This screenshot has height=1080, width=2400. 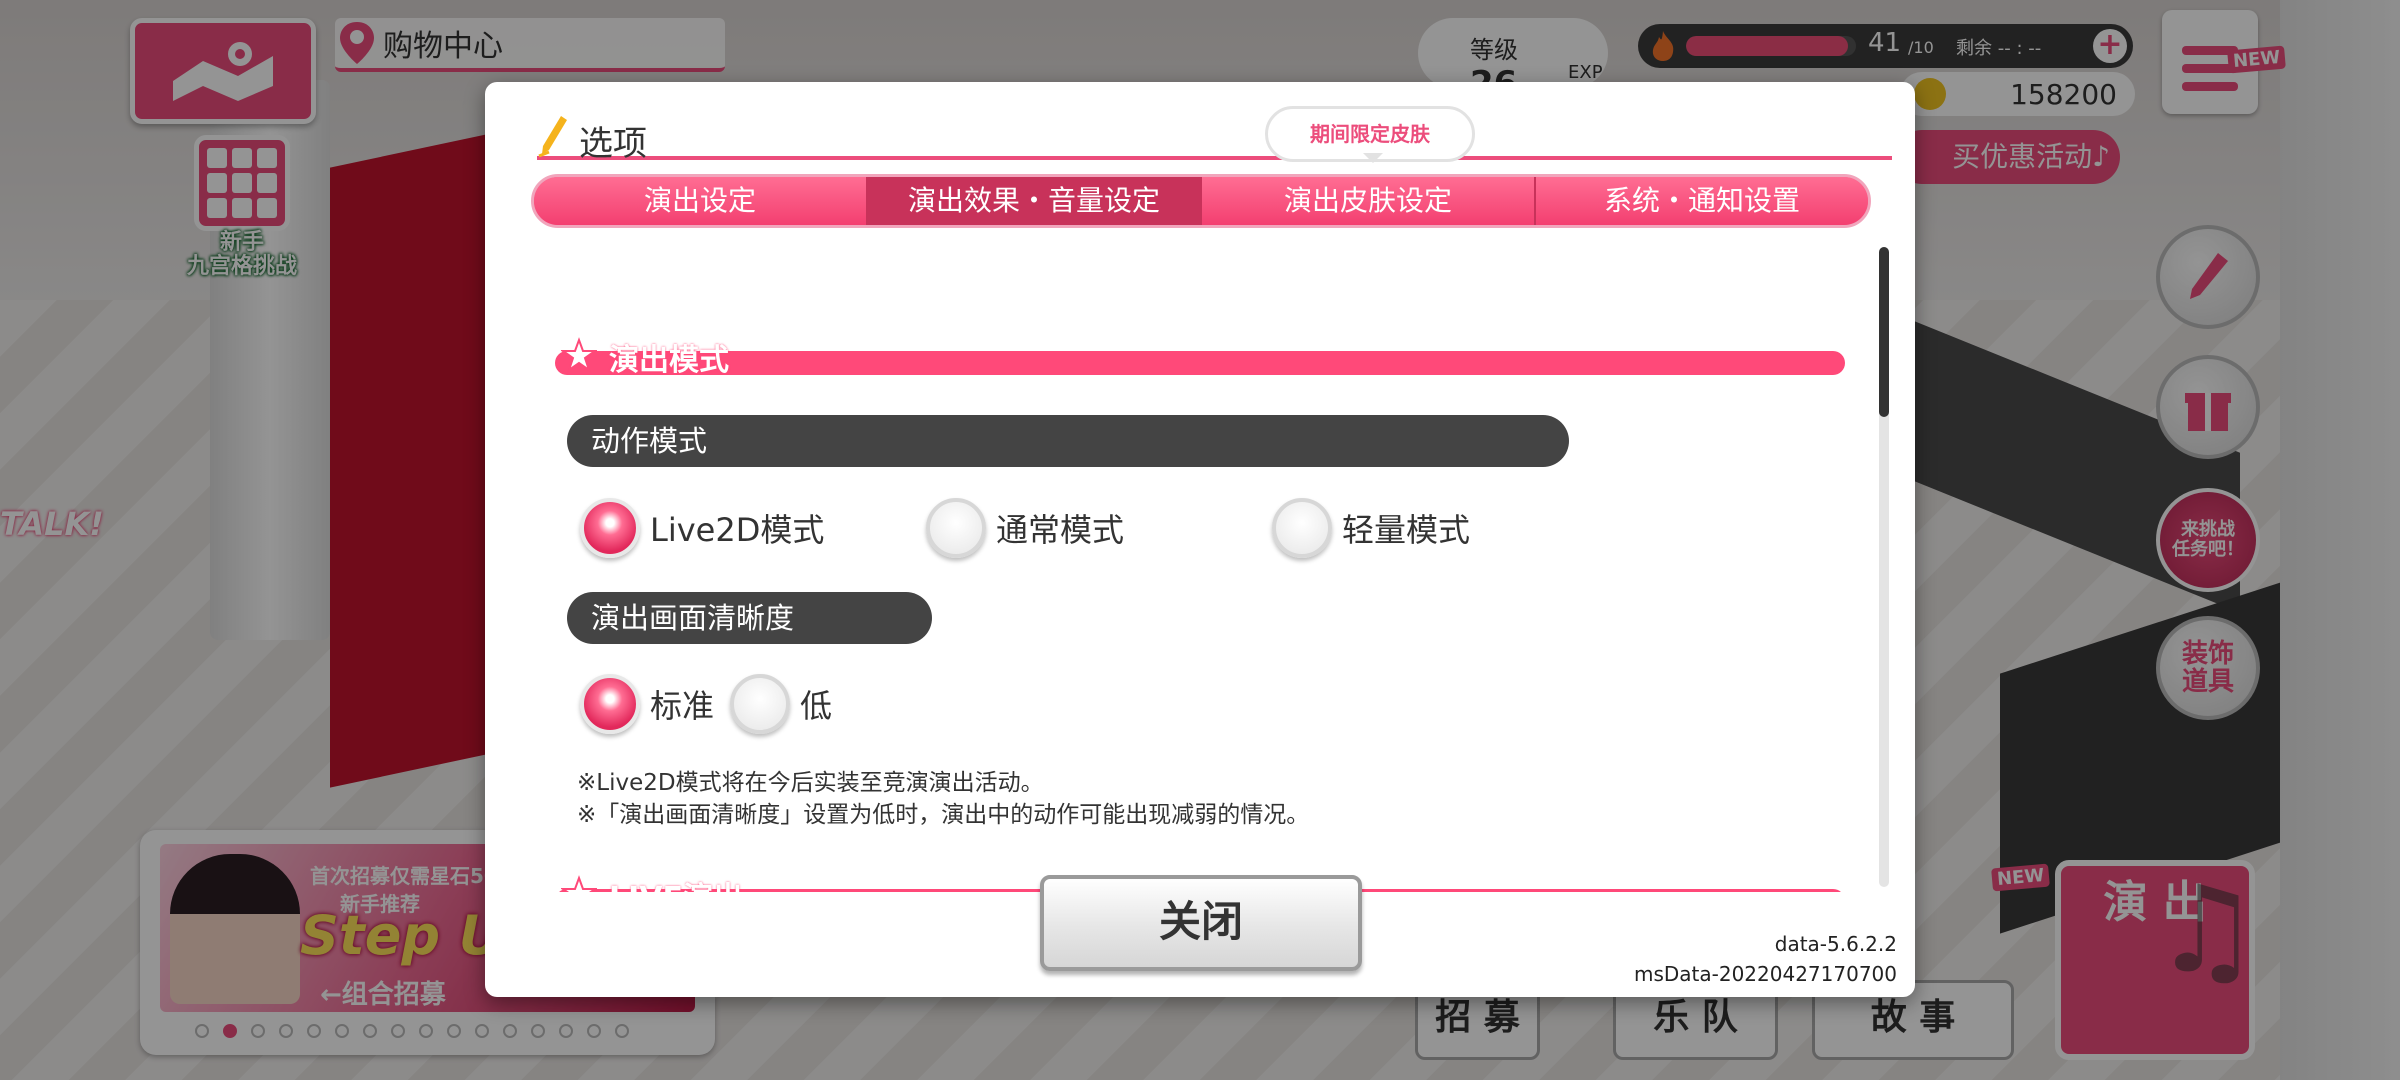 I want to click on radio-quality-low: 低, so click(x=781, y=704).